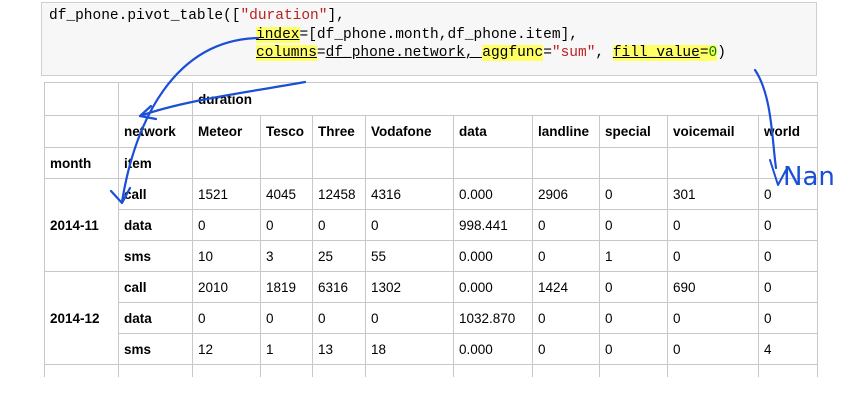  I want to click on value-cell: 25, so click(339, 256).